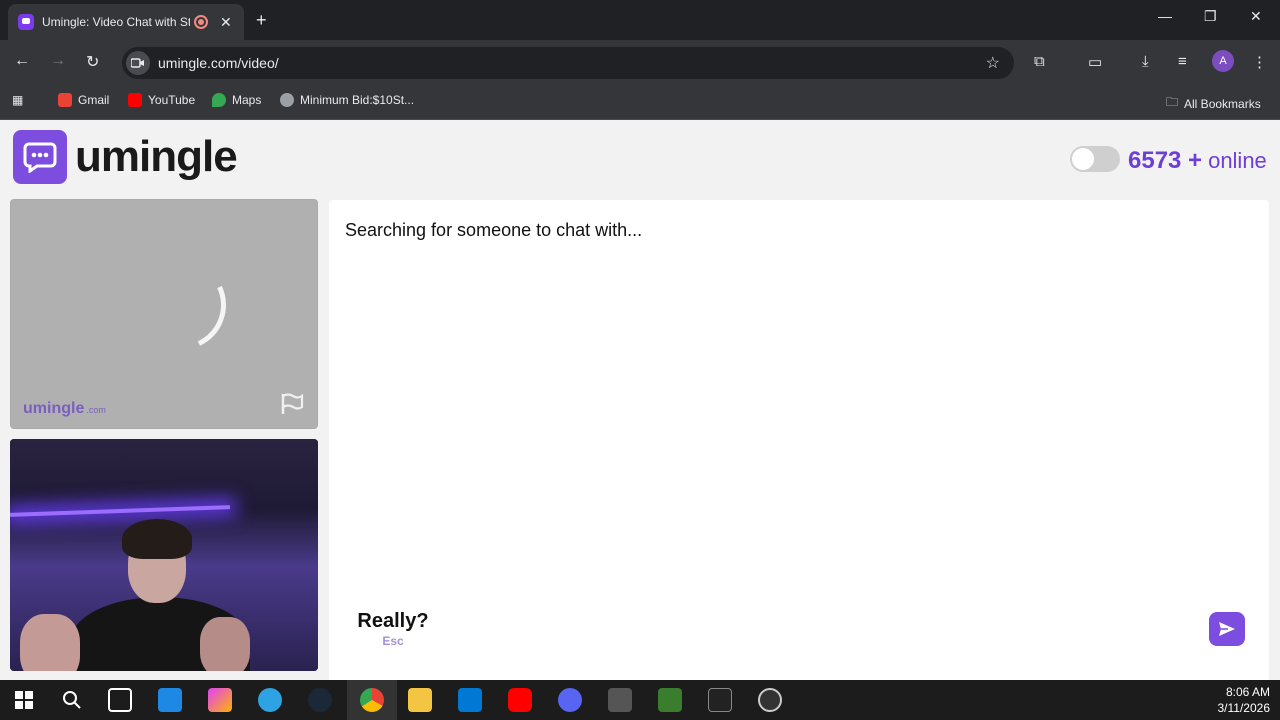  I want to click on stop-button: Really? Esc, so click(393, 629).